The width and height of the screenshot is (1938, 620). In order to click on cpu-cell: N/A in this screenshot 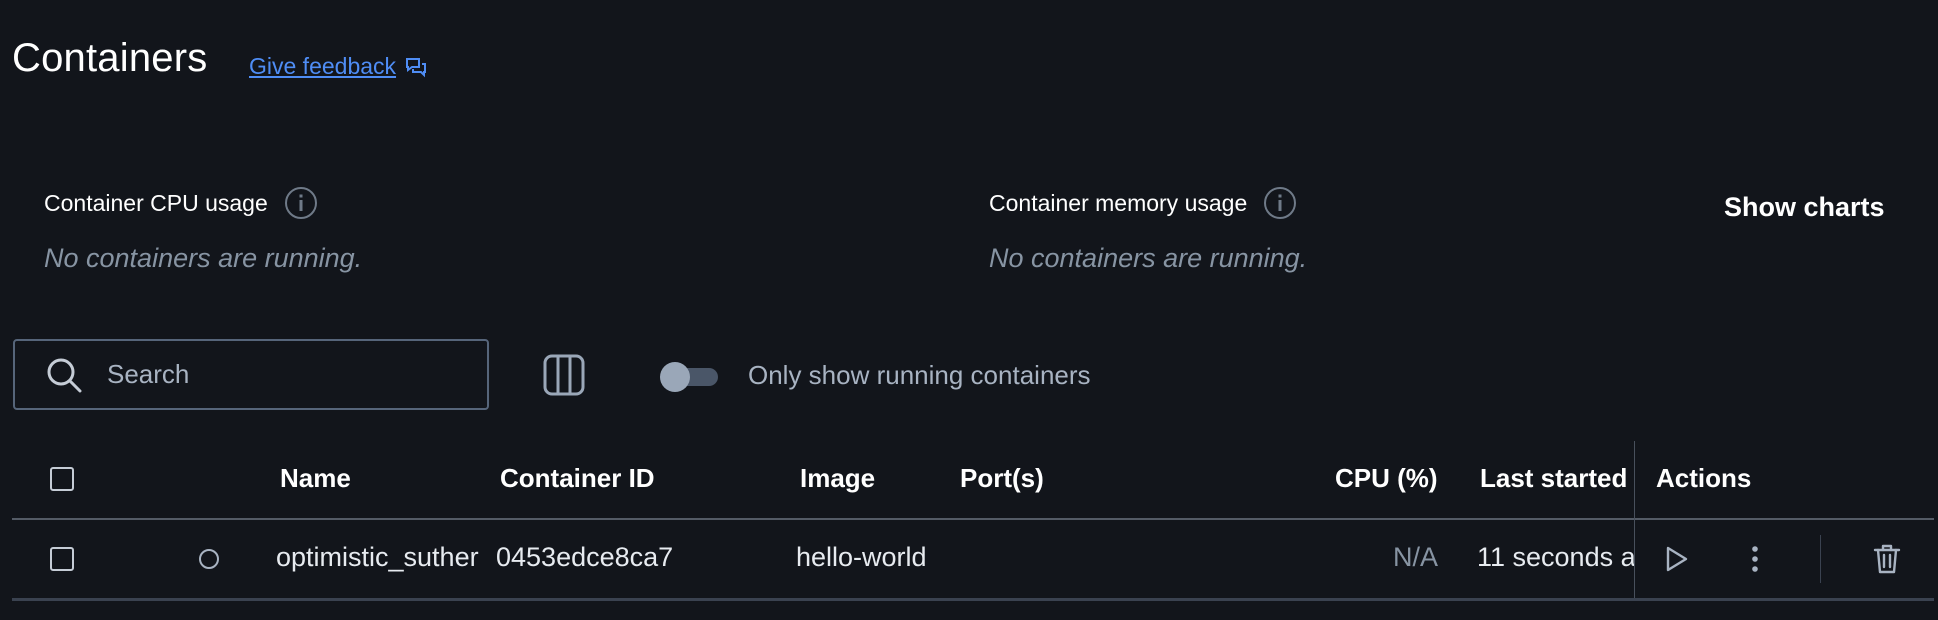, I will do `click(1416, 557)`.